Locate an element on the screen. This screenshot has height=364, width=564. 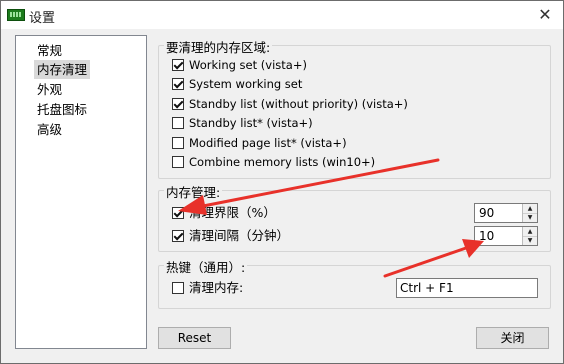
window-title: 设置 is located at coordinates (42, 18).